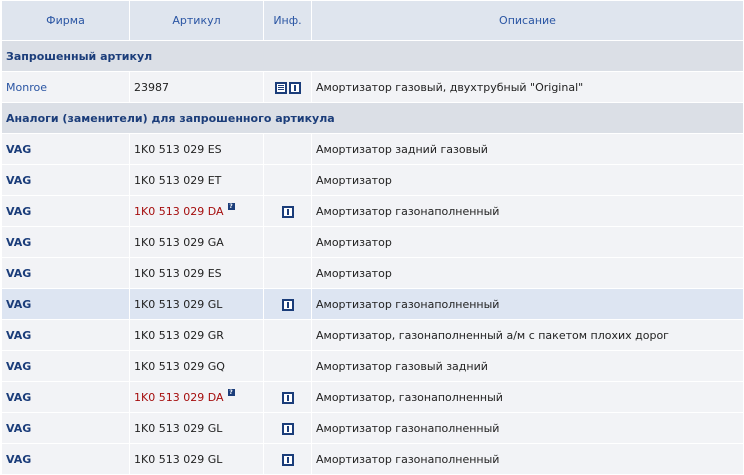 The width and height of the screenshot is (744, 475). I want to click on section-title: Запрошенный артикул, so click(372, 56).